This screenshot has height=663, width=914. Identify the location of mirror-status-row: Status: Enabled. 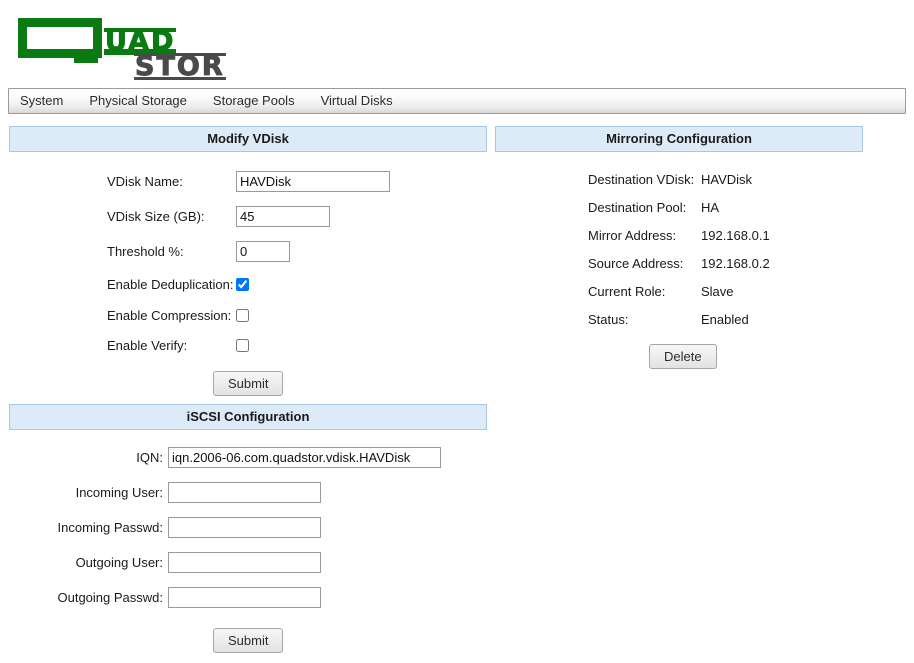
(668, 319).